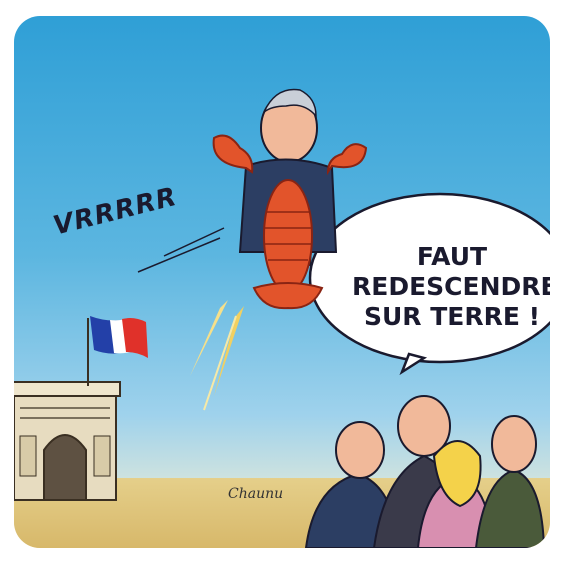 The image size is (564, 562). Describe the element at coordinates (117, 351) in the screenshot. I see `french-flag-icon` at that location.